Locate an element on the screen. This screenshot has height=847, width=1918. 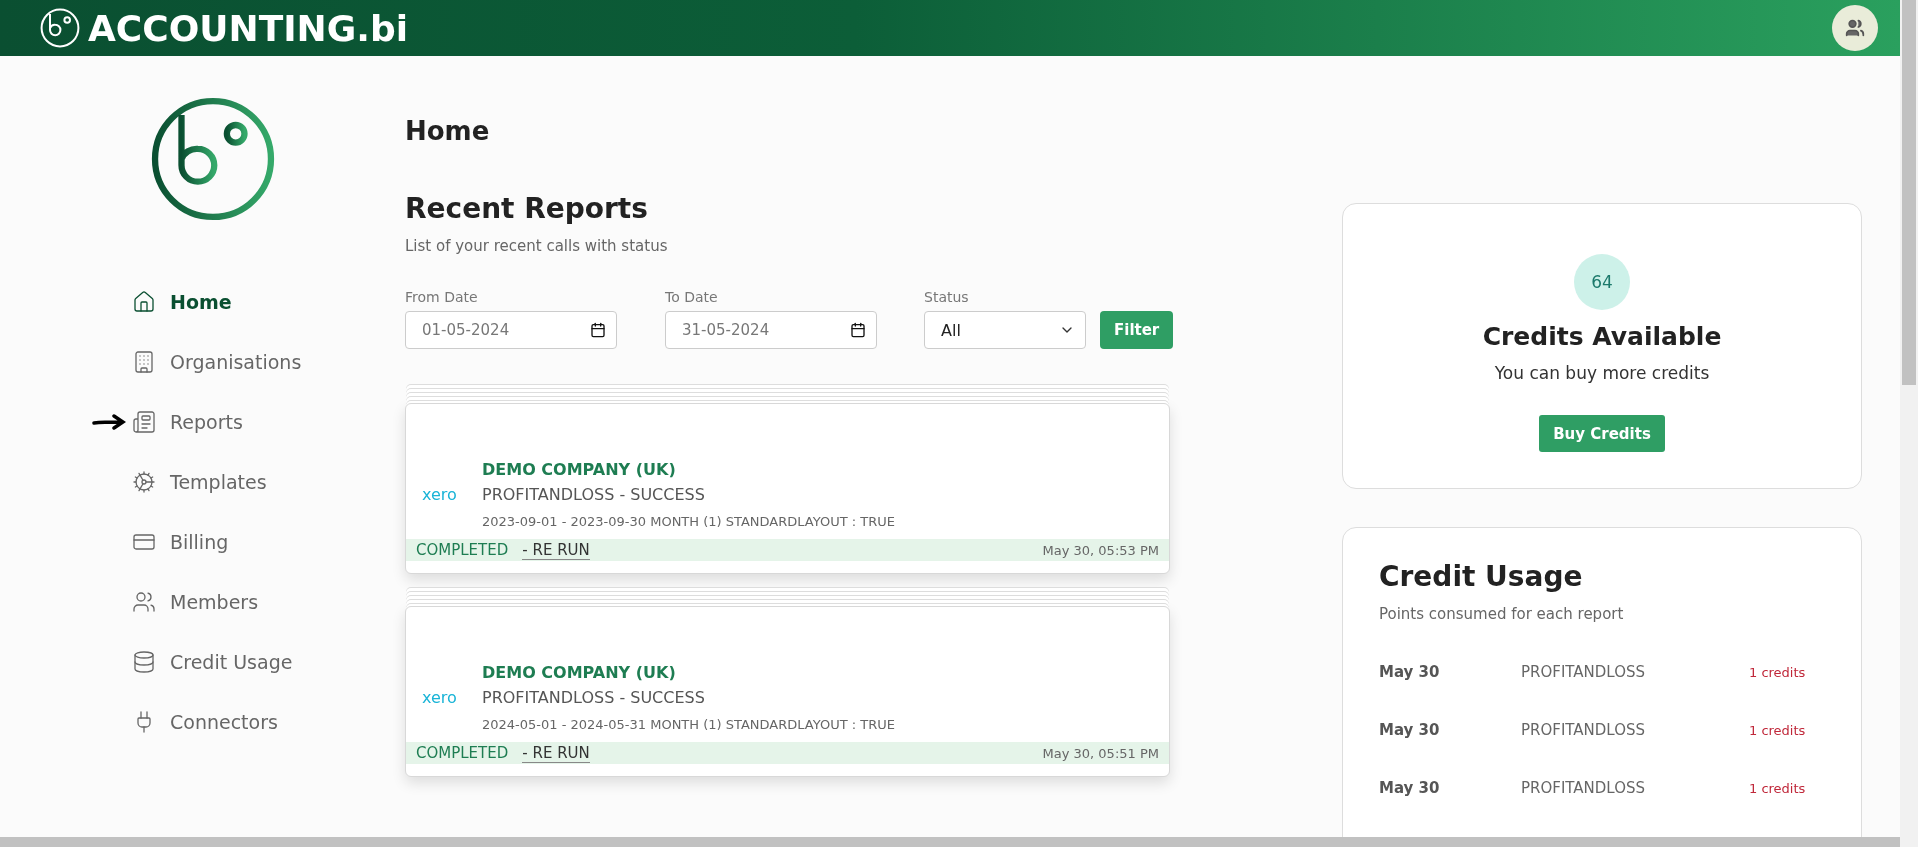
section-title: Recent Reports is located at coordinates (527, 208).